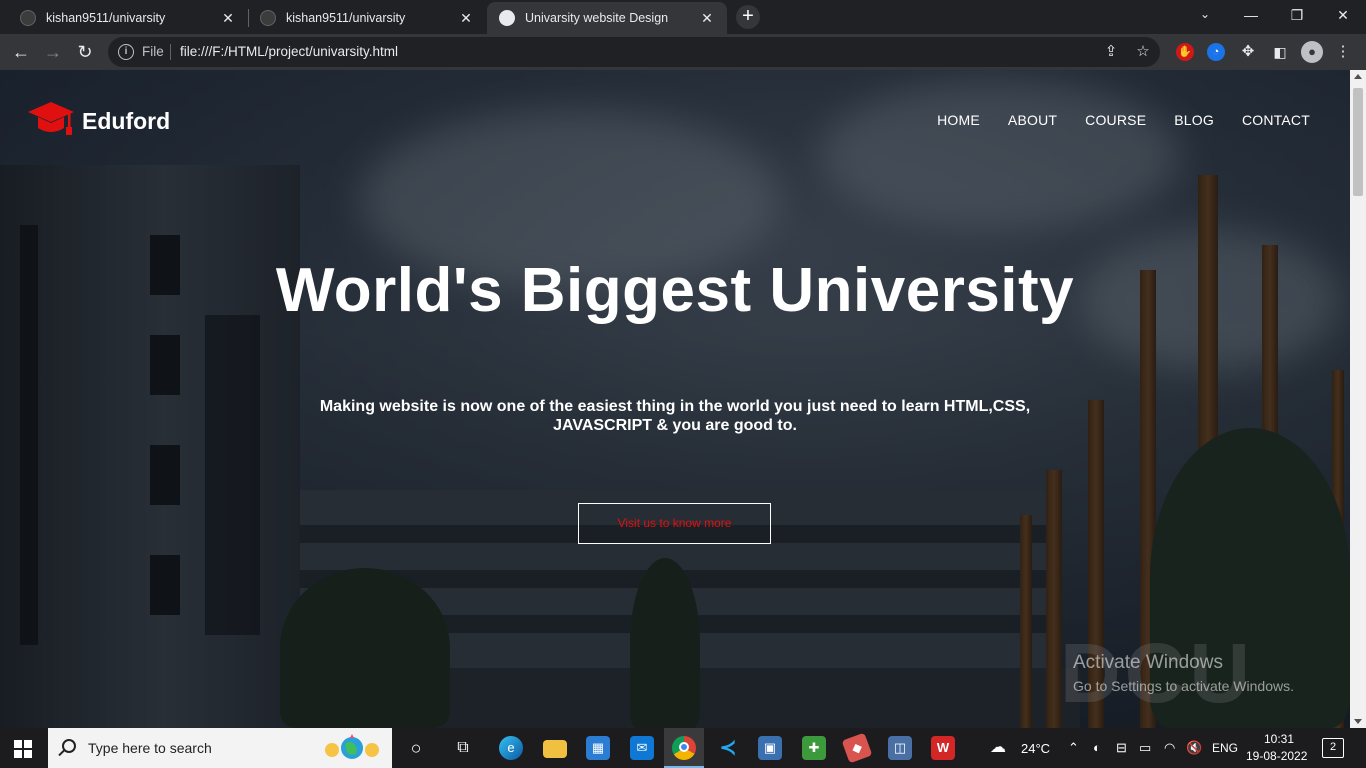  What do you see at coordinates (1121, 748) in the screenshot?
I see `network-icon: ⊟` at bounding box center [1121, 748].